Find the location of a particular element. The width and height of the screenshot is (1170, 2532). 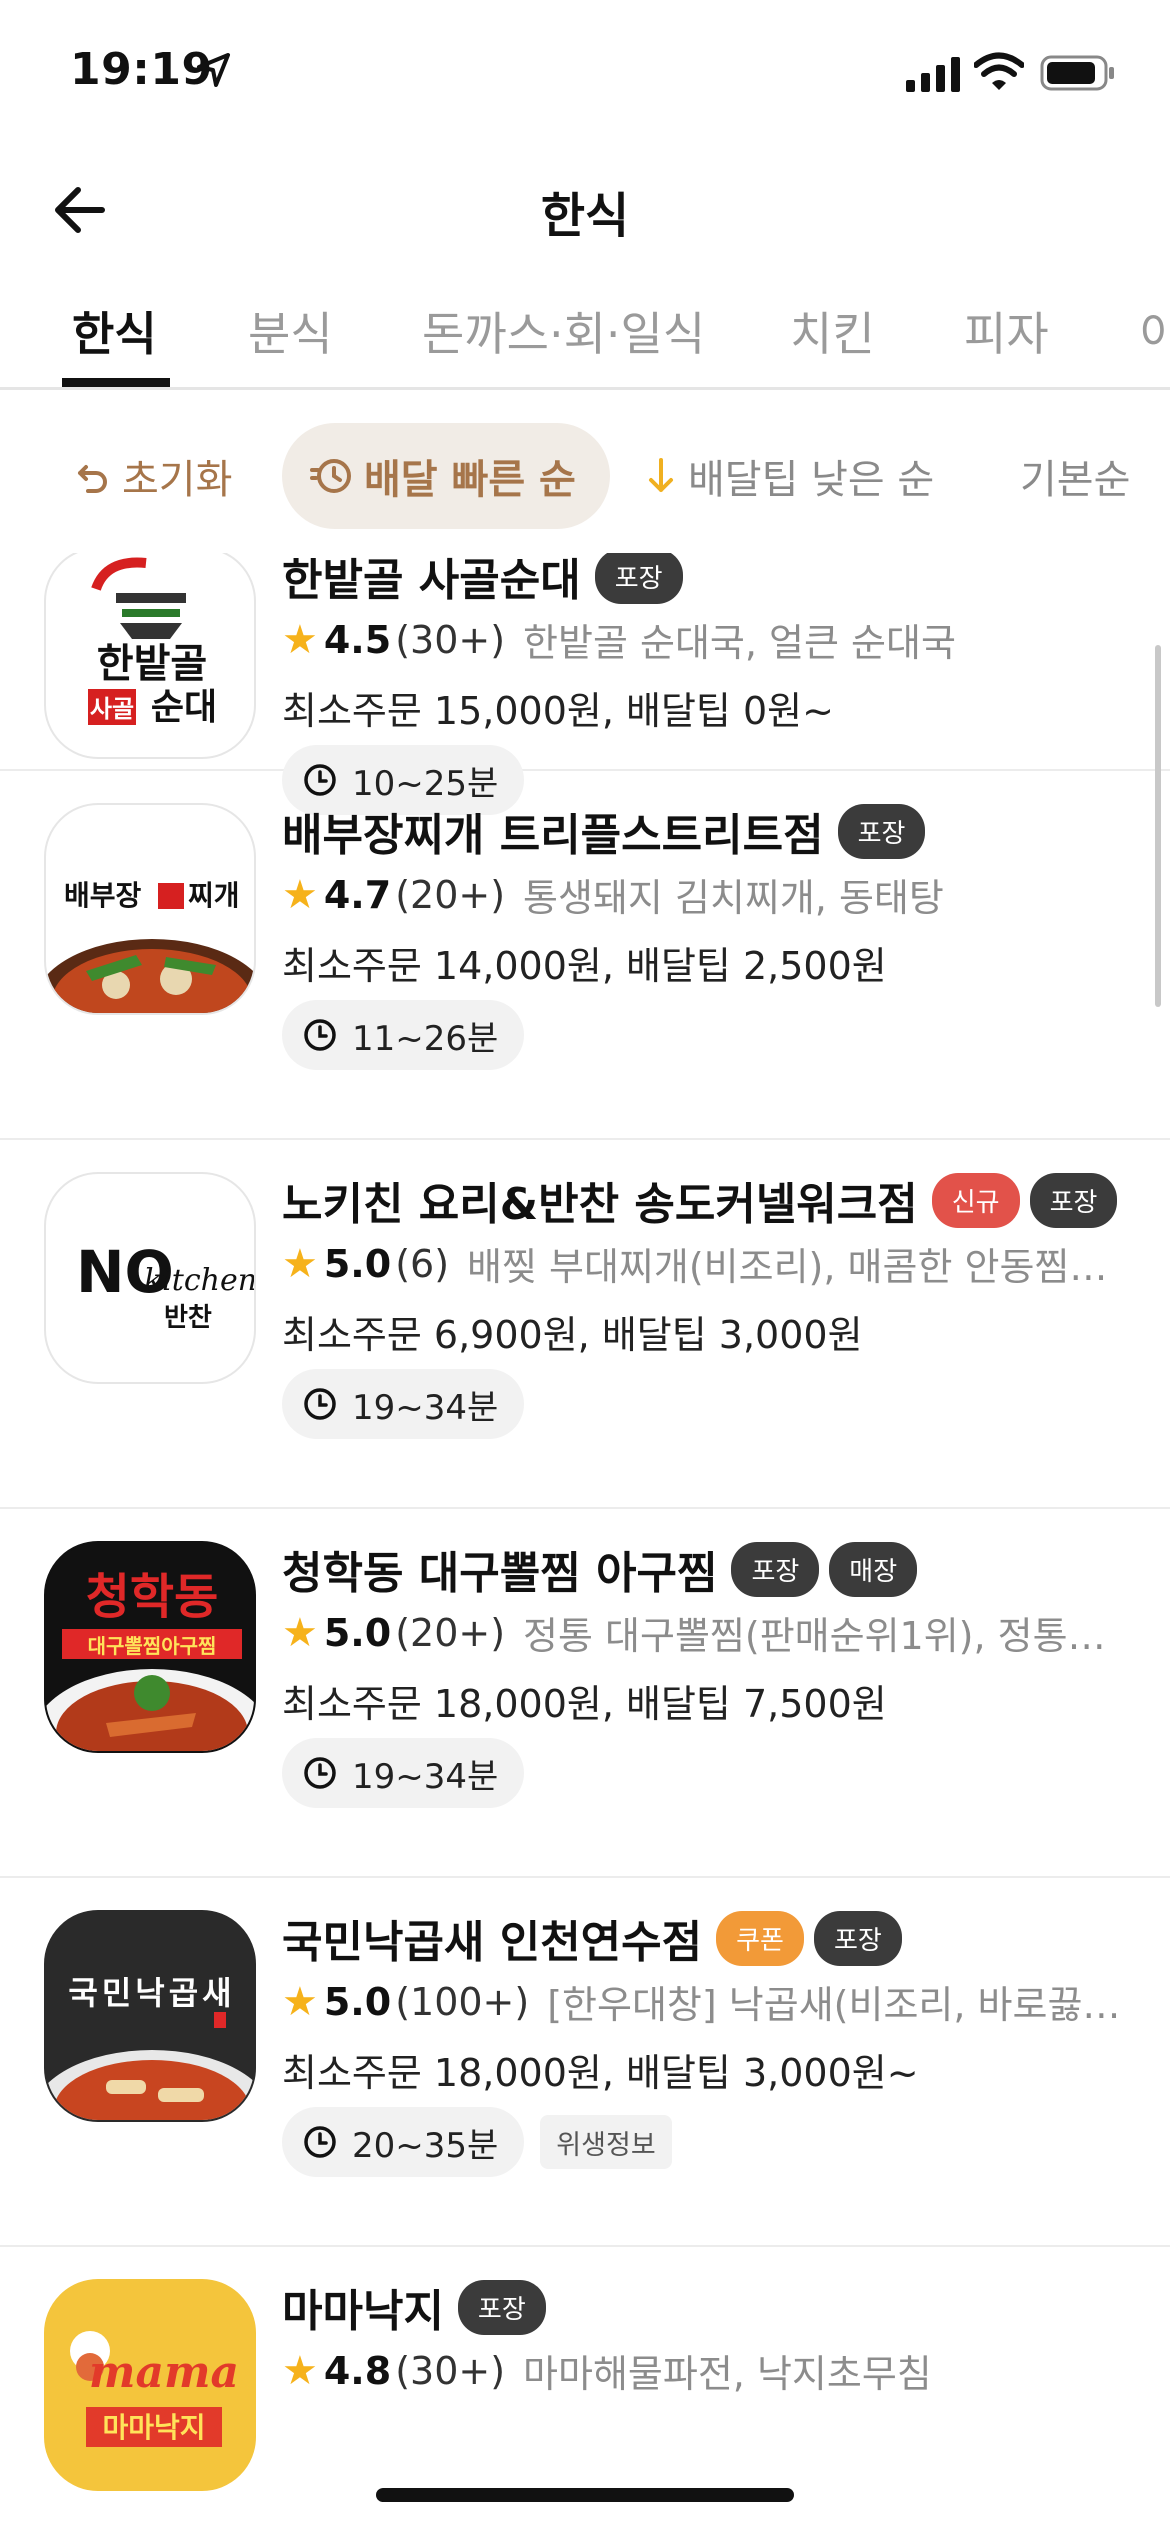

home-indicator is located at coordinates (585, 2495).